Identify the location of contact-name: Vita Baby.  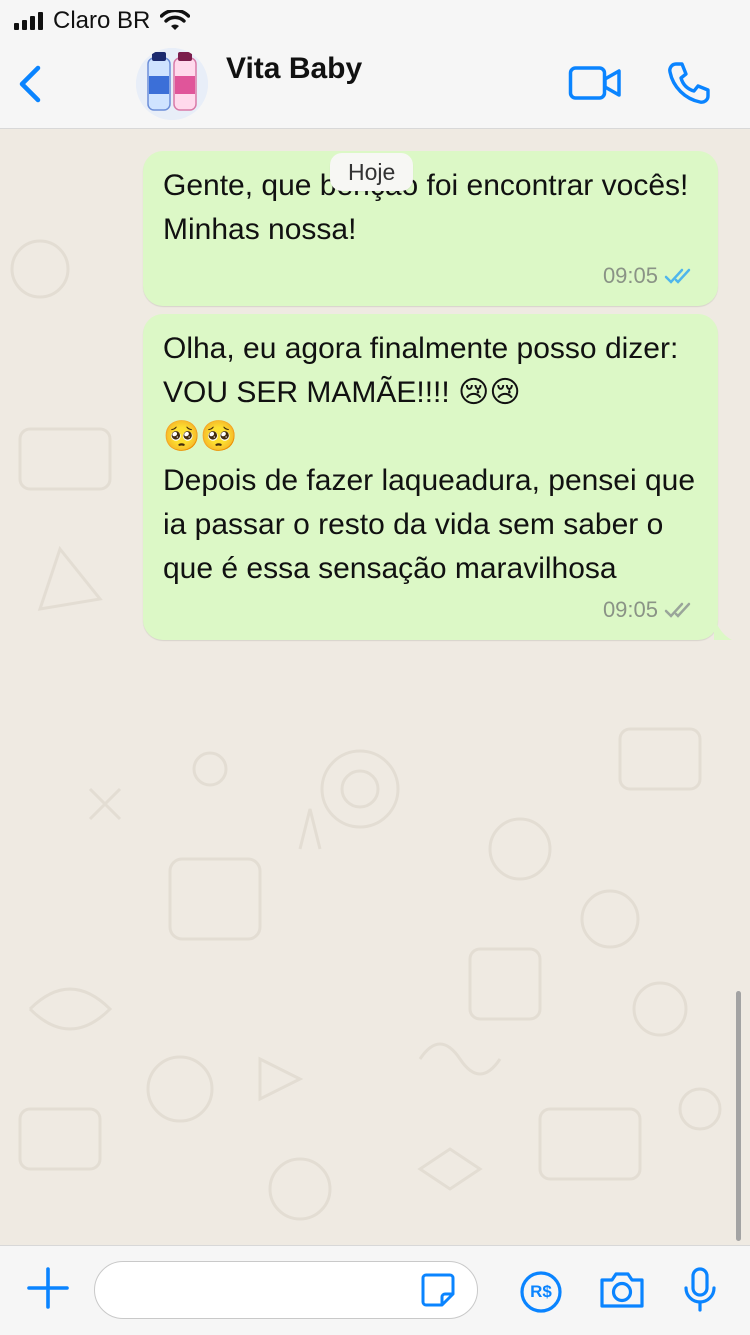
(294, 69).